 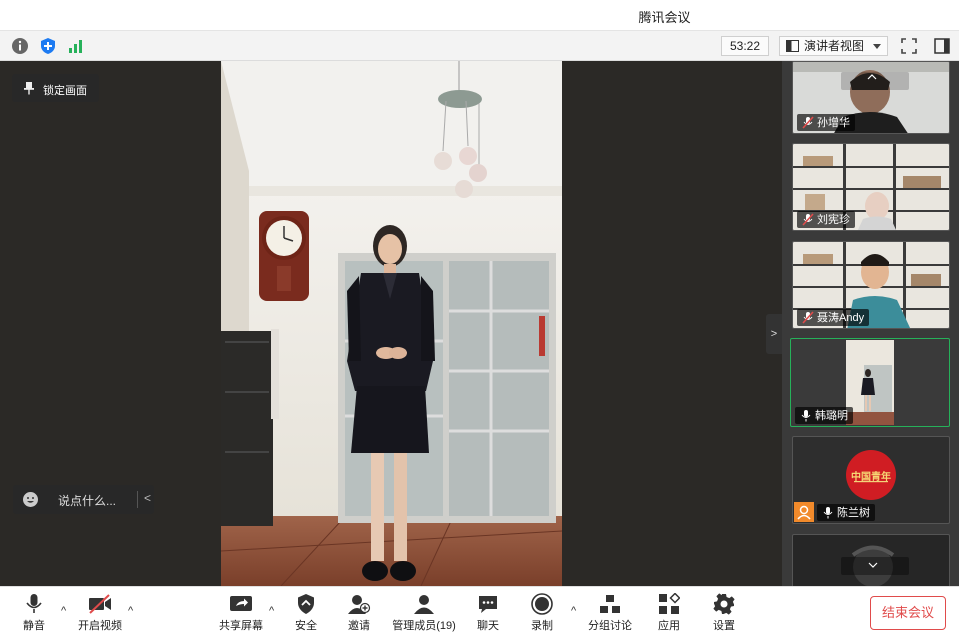 What do you see at coordinates (877, 46) in the screenshot?
I see `chevron-down-icon` at bounding box center [877, 46].